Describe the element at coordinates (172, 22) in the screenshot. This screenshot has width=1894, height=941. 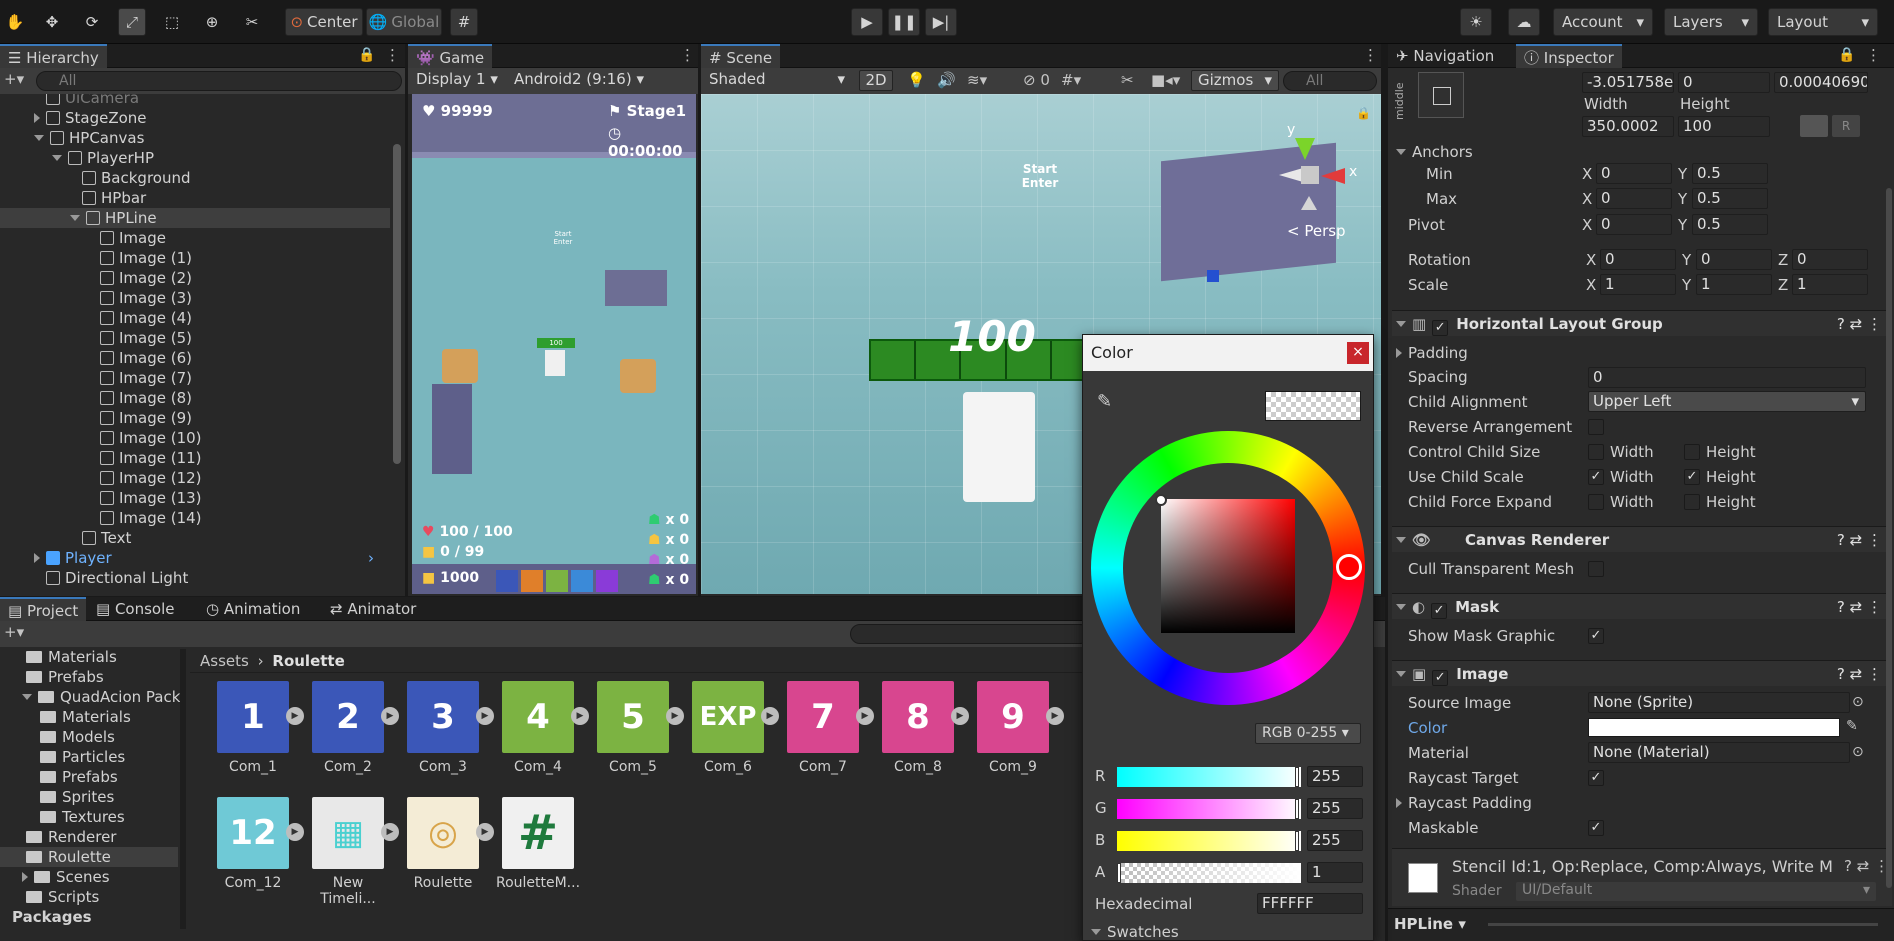
I see `rect-tool-icon: ⬚` at that location.